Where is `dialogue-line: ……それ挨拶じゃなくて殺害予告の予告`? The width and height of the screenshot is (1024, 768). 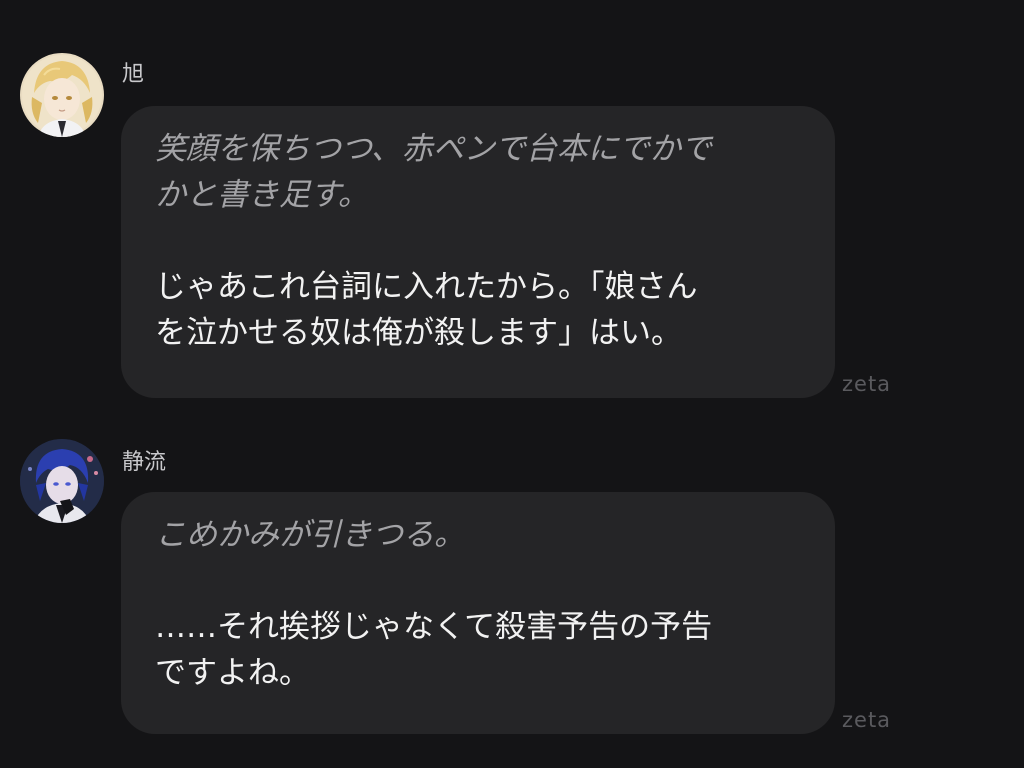
dialogue-line: ……それ挨拶じゃなくて殺害予告の予告 is located at coordinates (434, 627).